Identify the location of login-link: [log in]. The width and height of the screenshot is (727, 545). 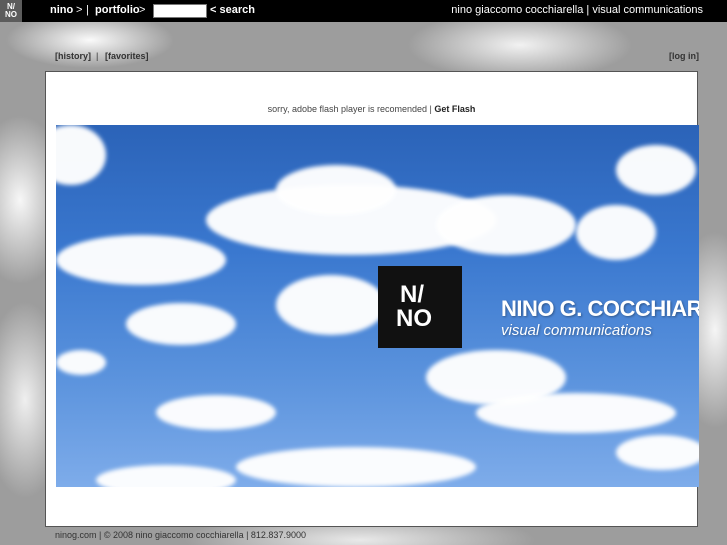
(684, 56).